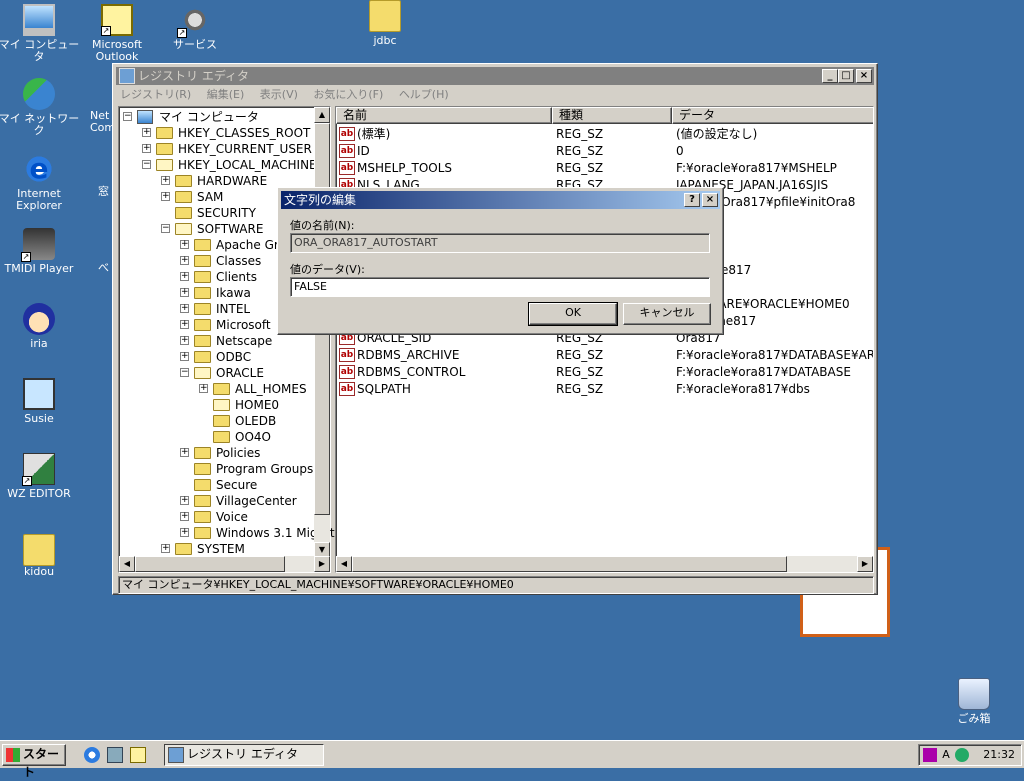 The image size is (1024, 781). Describe the element at coordinates (40, 182) in the screenshot. I see `desktop-icon-internet-explorer: e Internet Explorer` at that location.